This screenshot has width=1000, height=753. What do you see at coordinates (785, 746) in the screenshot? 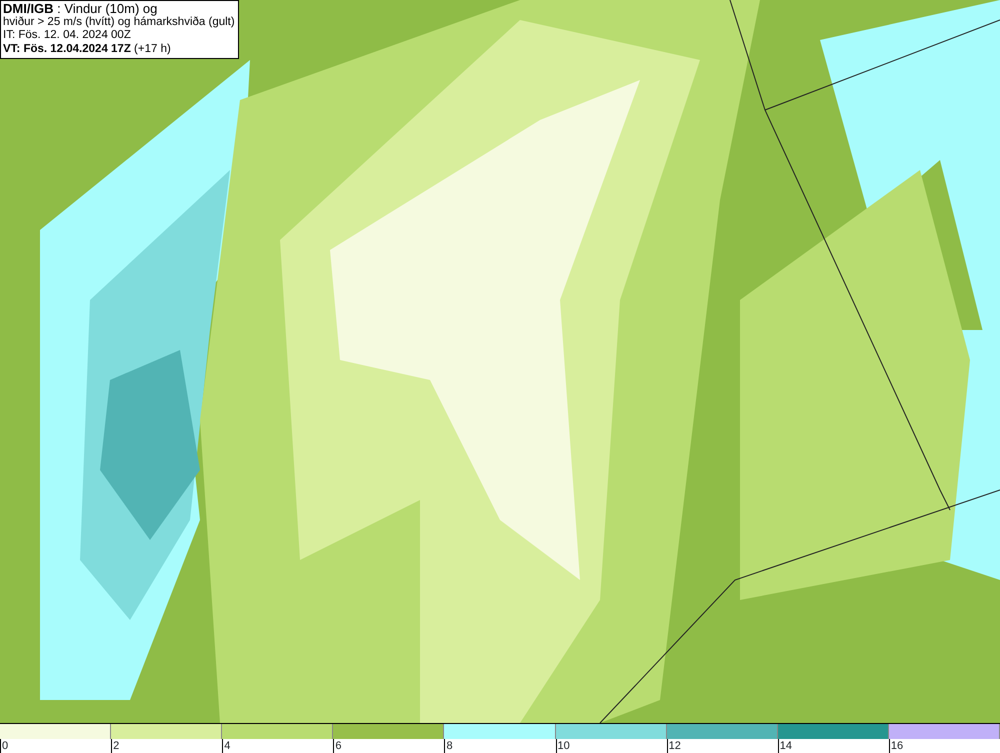
I see `scale-label: 14` at bounding box center [785, 746].